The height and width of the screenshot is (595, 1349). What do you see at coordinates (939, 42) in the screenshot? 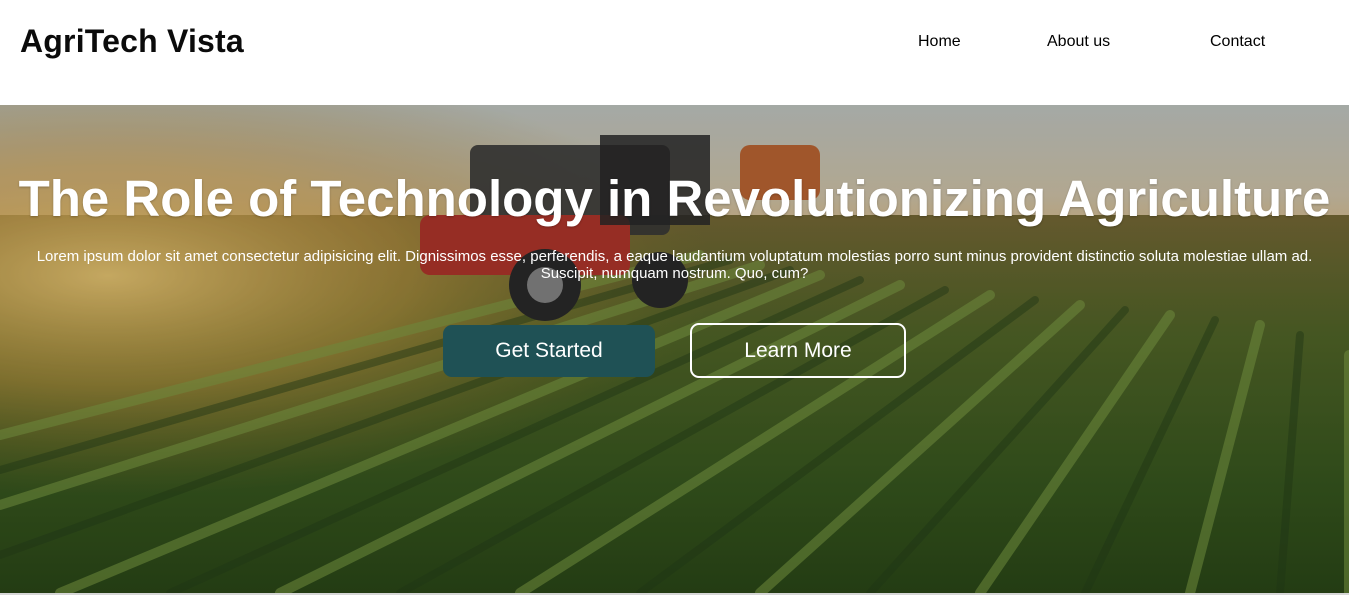
I see `nav-home-link: Home` at bounding box center [939, 42].